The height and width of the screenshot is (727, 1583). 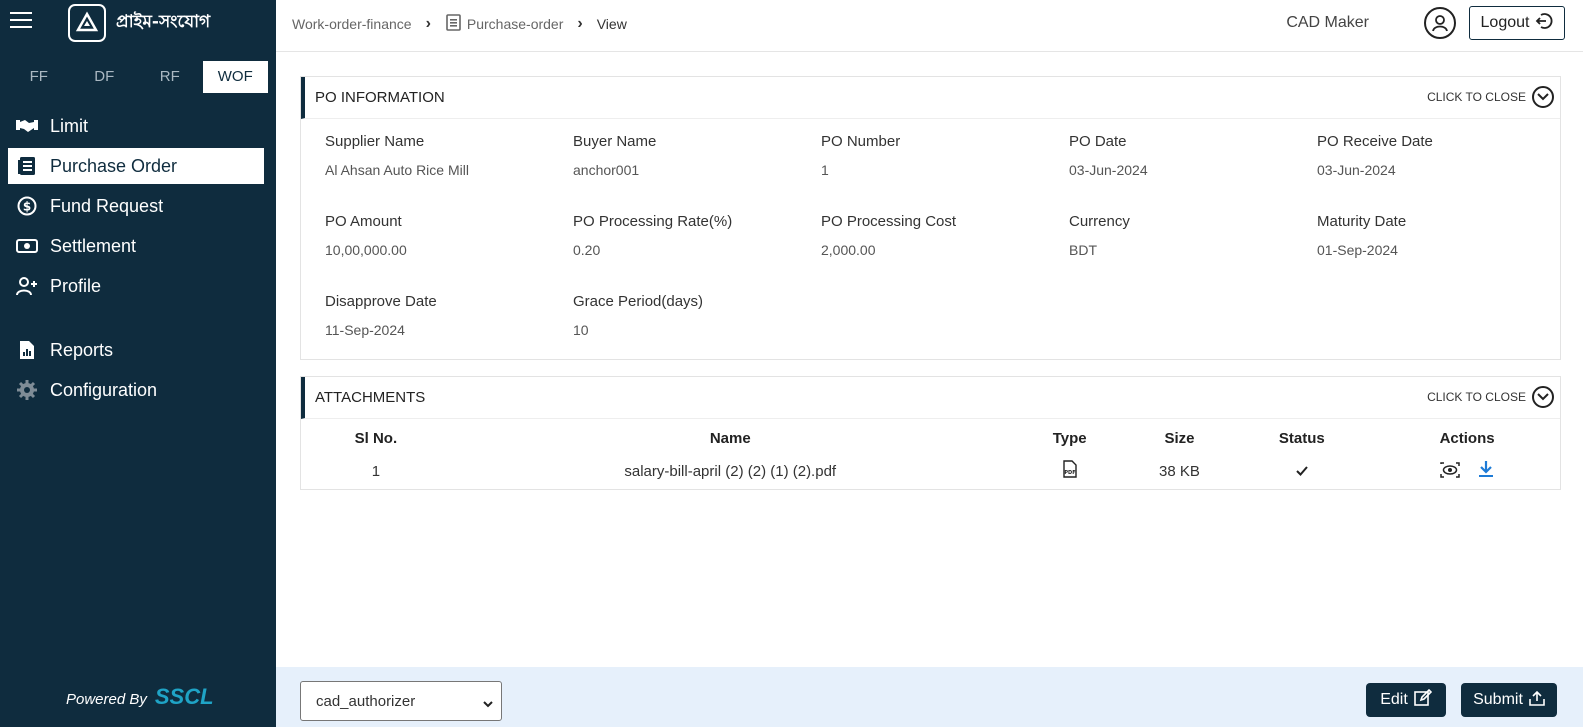 I want to click on chevron-down-icon, so click(x=1543, y=97).